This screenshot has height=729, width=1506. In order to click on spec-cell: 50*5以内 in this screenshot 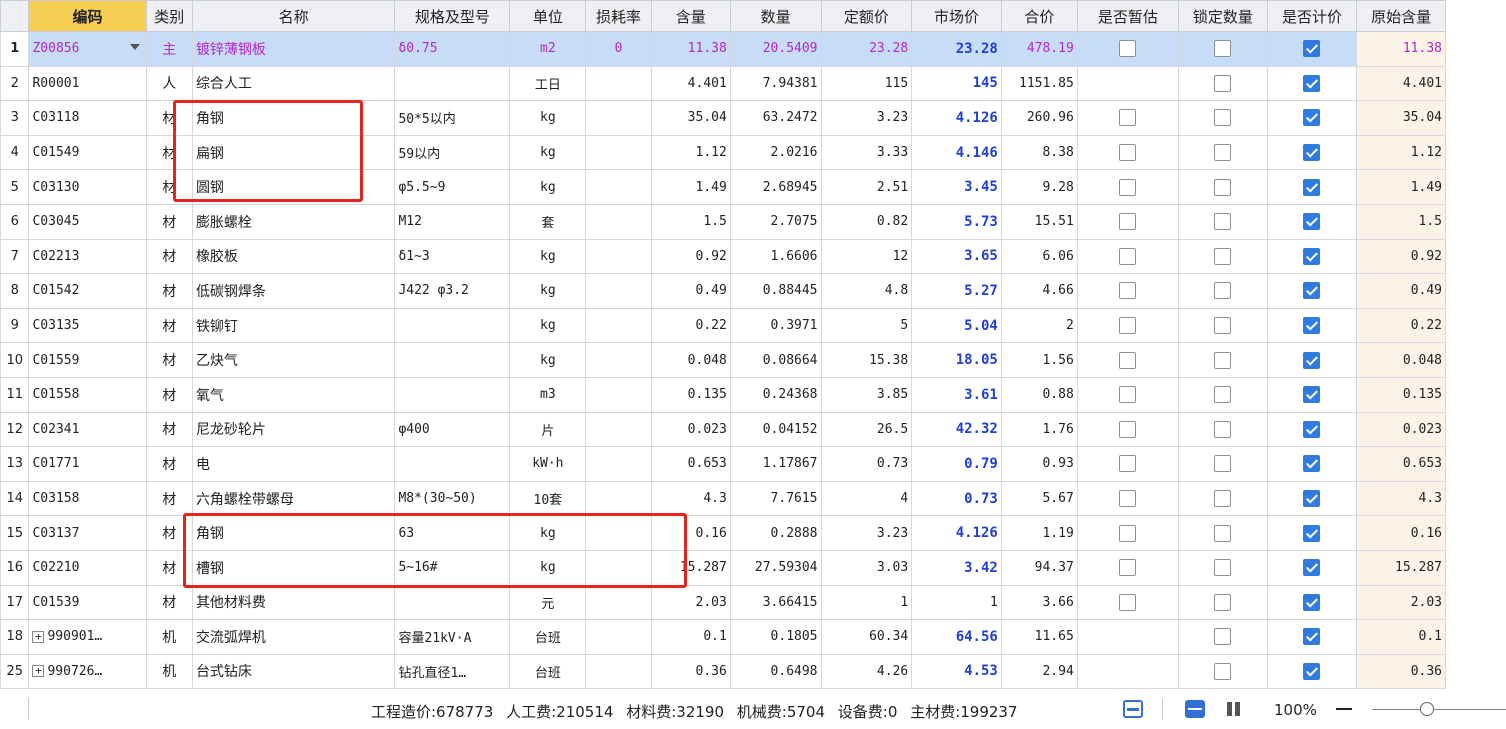, I will do `click(452, 118)`.